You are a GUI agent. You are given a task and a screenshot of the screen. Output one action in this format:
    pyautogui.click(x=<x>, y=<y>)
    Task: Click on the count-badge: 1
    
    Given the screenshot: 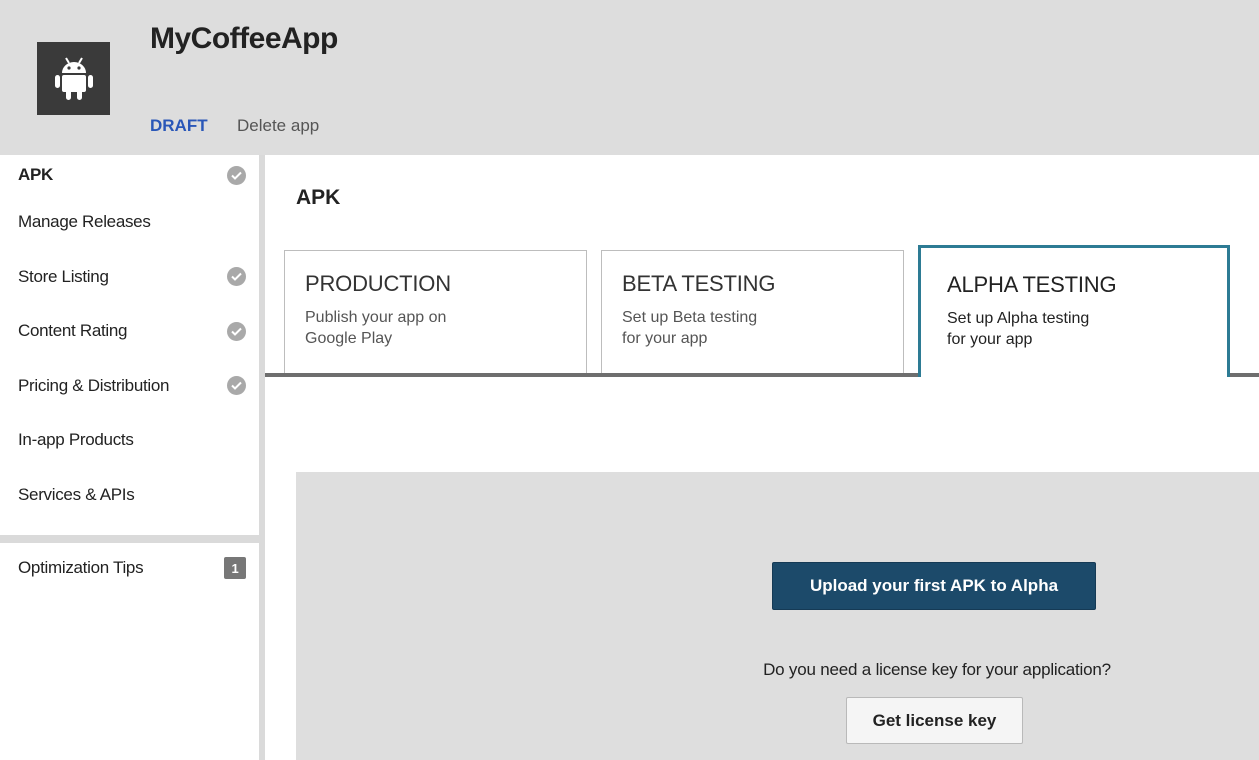 What is the action you would take?
    pyautogui.click(x=235, y=568)
    